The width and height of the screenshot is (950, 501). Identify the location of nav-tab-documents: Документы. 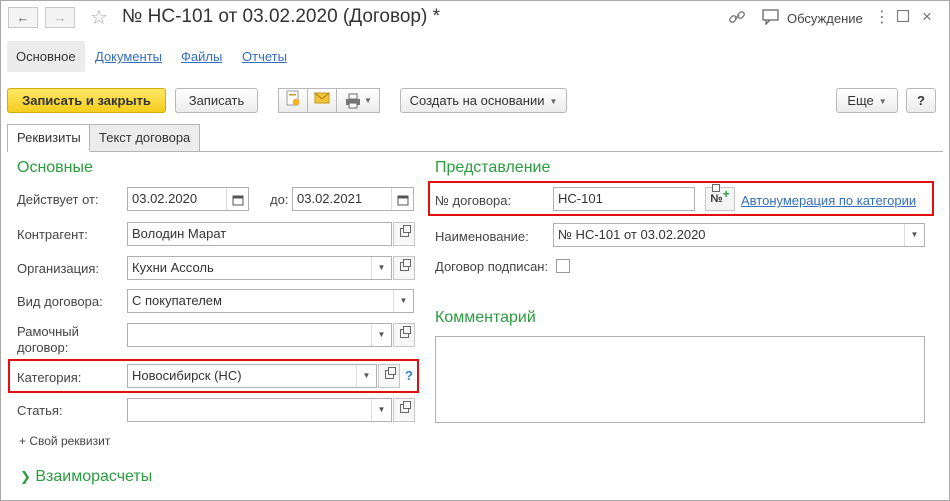
(128, 56).